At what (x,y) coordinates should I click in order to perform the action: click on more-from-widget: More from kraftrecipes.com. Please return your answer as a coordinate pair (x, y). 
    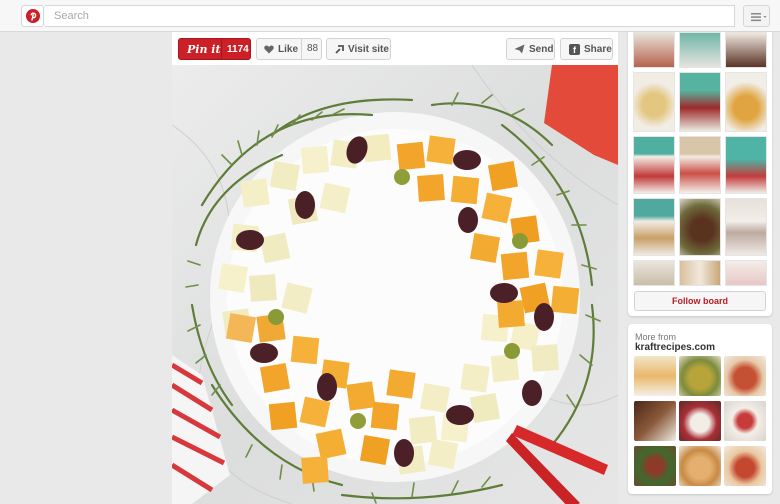
    Looking at the image, I should click on (700, 409).